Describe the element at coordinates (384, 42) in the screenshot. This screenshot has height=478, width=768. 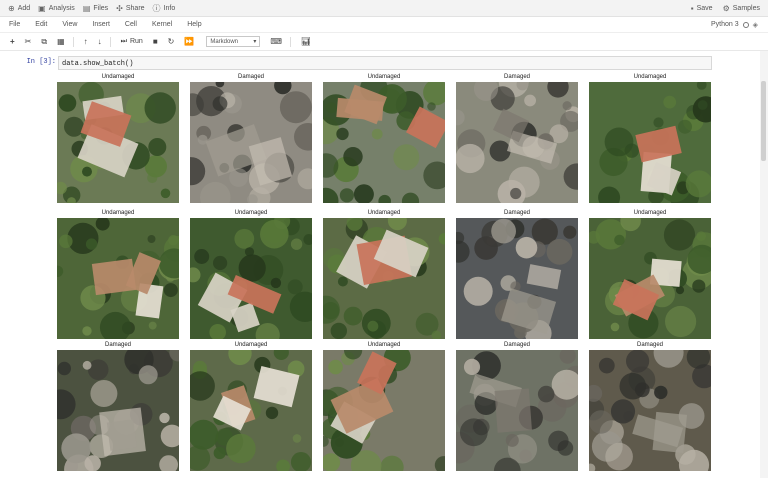
I see `toolbar: + ✂ ⧉ ▦ ↑ ↓ ⏭ Run ■ ↻ ⏩ Markdown ▾ ⌨ 📊︎` at that location.